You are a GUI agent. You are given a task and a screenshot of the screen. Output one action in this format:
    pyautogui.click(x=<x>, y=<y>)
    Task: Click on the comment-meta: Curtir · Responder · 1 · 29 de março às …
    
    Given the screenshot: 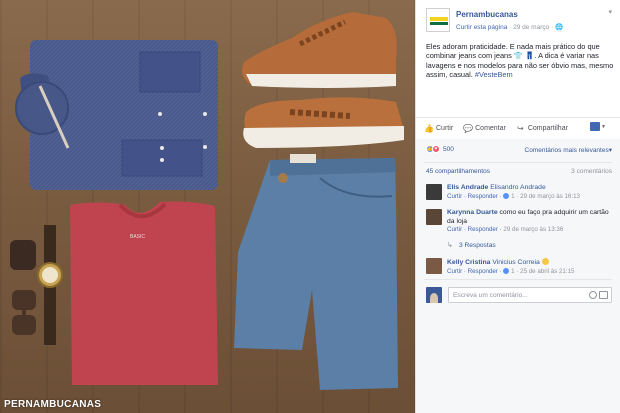 What is the action you would take?
    pyautogui.click(x=530, y=197)
    